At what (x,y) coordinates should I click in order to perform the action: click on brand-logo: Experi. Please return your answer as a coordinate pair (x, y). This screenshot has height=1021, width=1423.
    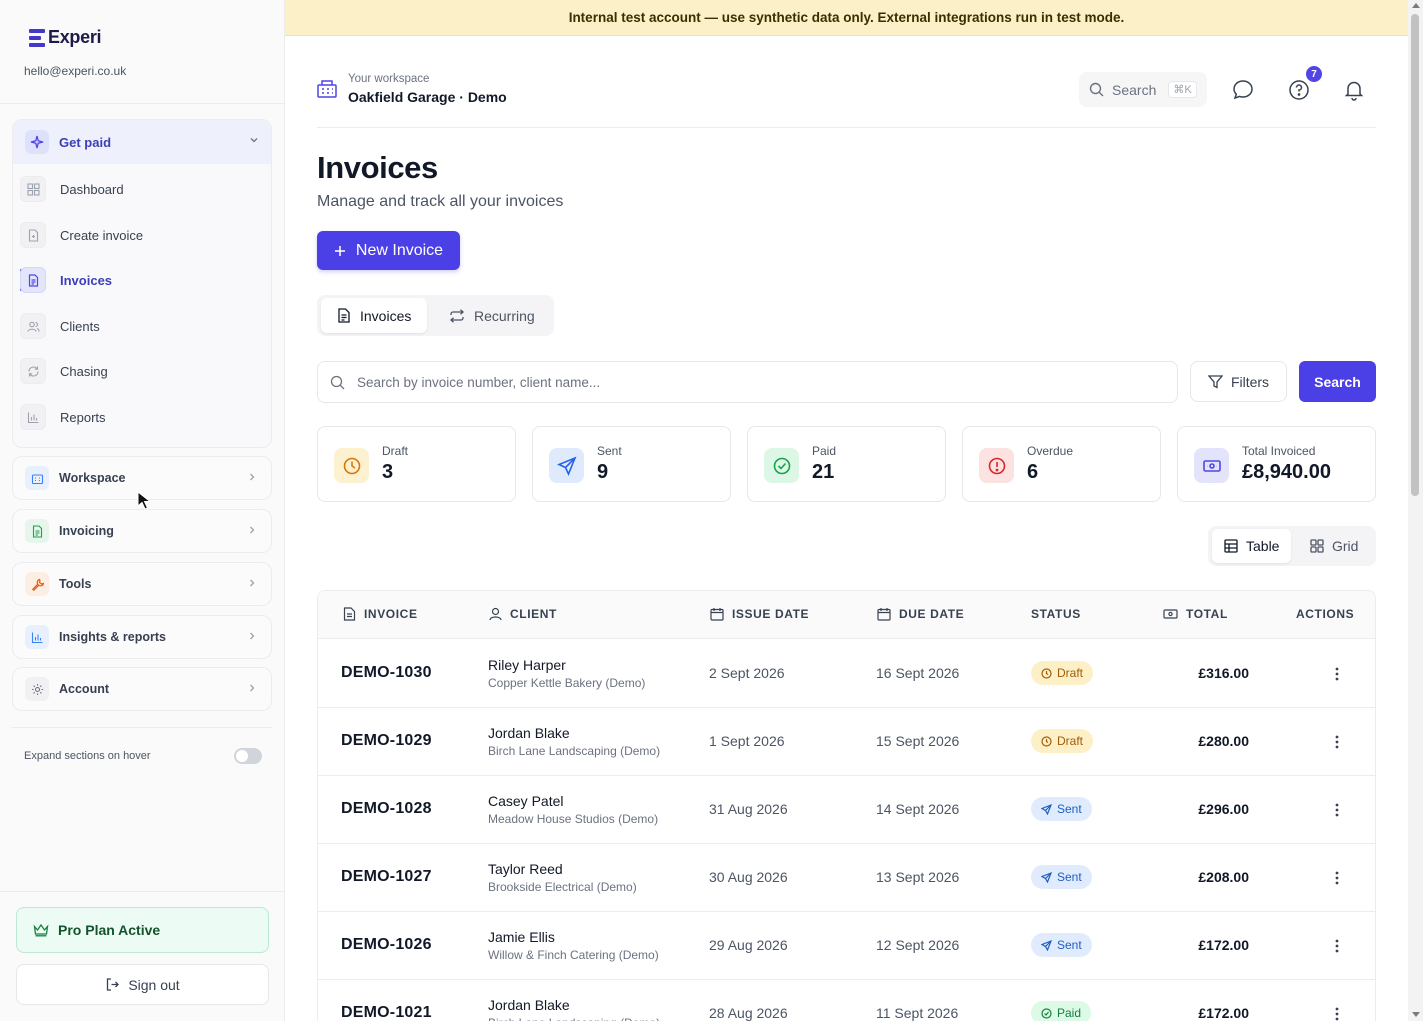
    Looking at the image, I should click on (65, 37).